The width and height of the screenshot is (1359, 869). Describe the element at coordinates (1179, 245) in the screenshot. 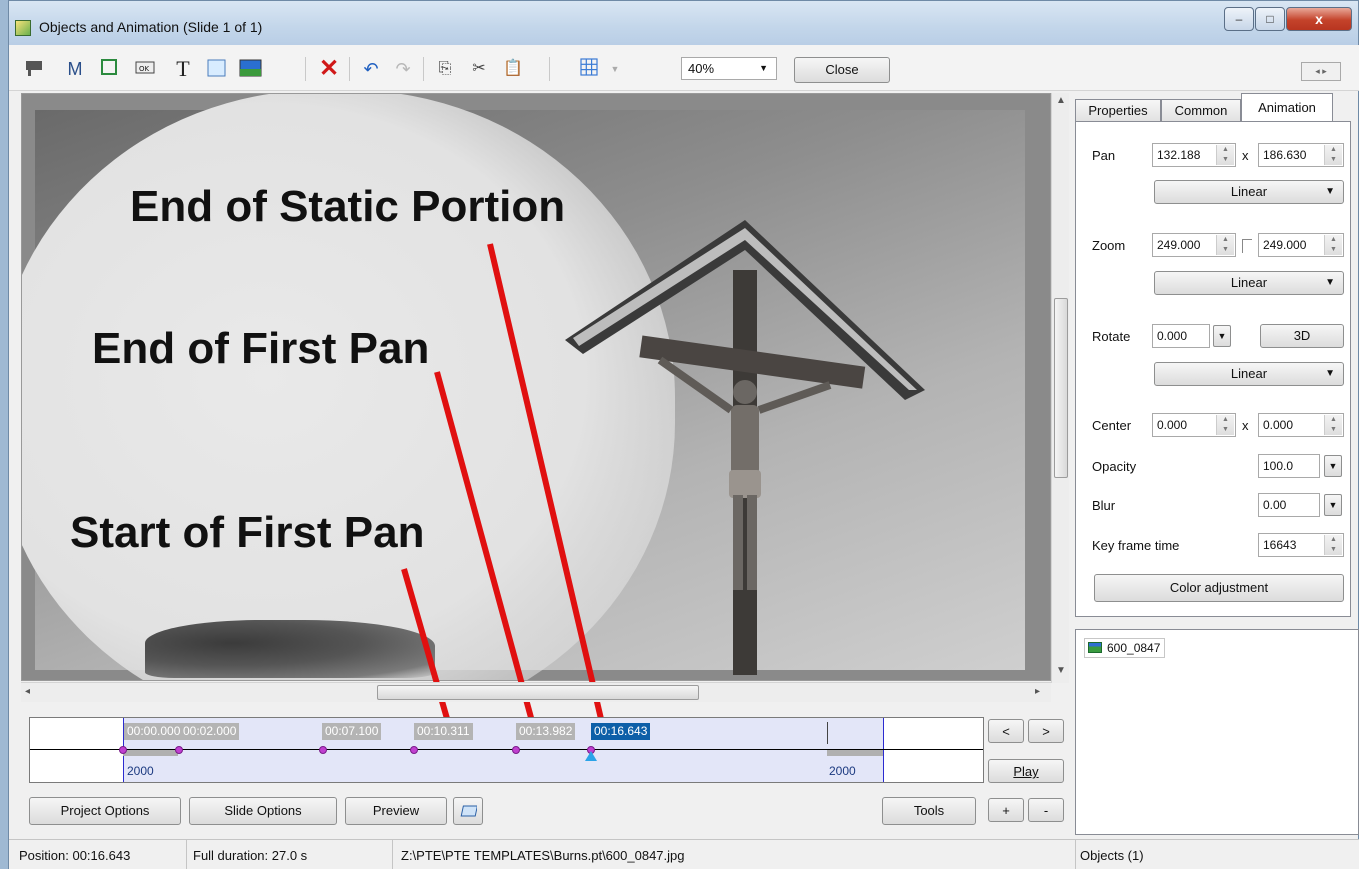

I see `zoom-x-value: 249.000` at that location.